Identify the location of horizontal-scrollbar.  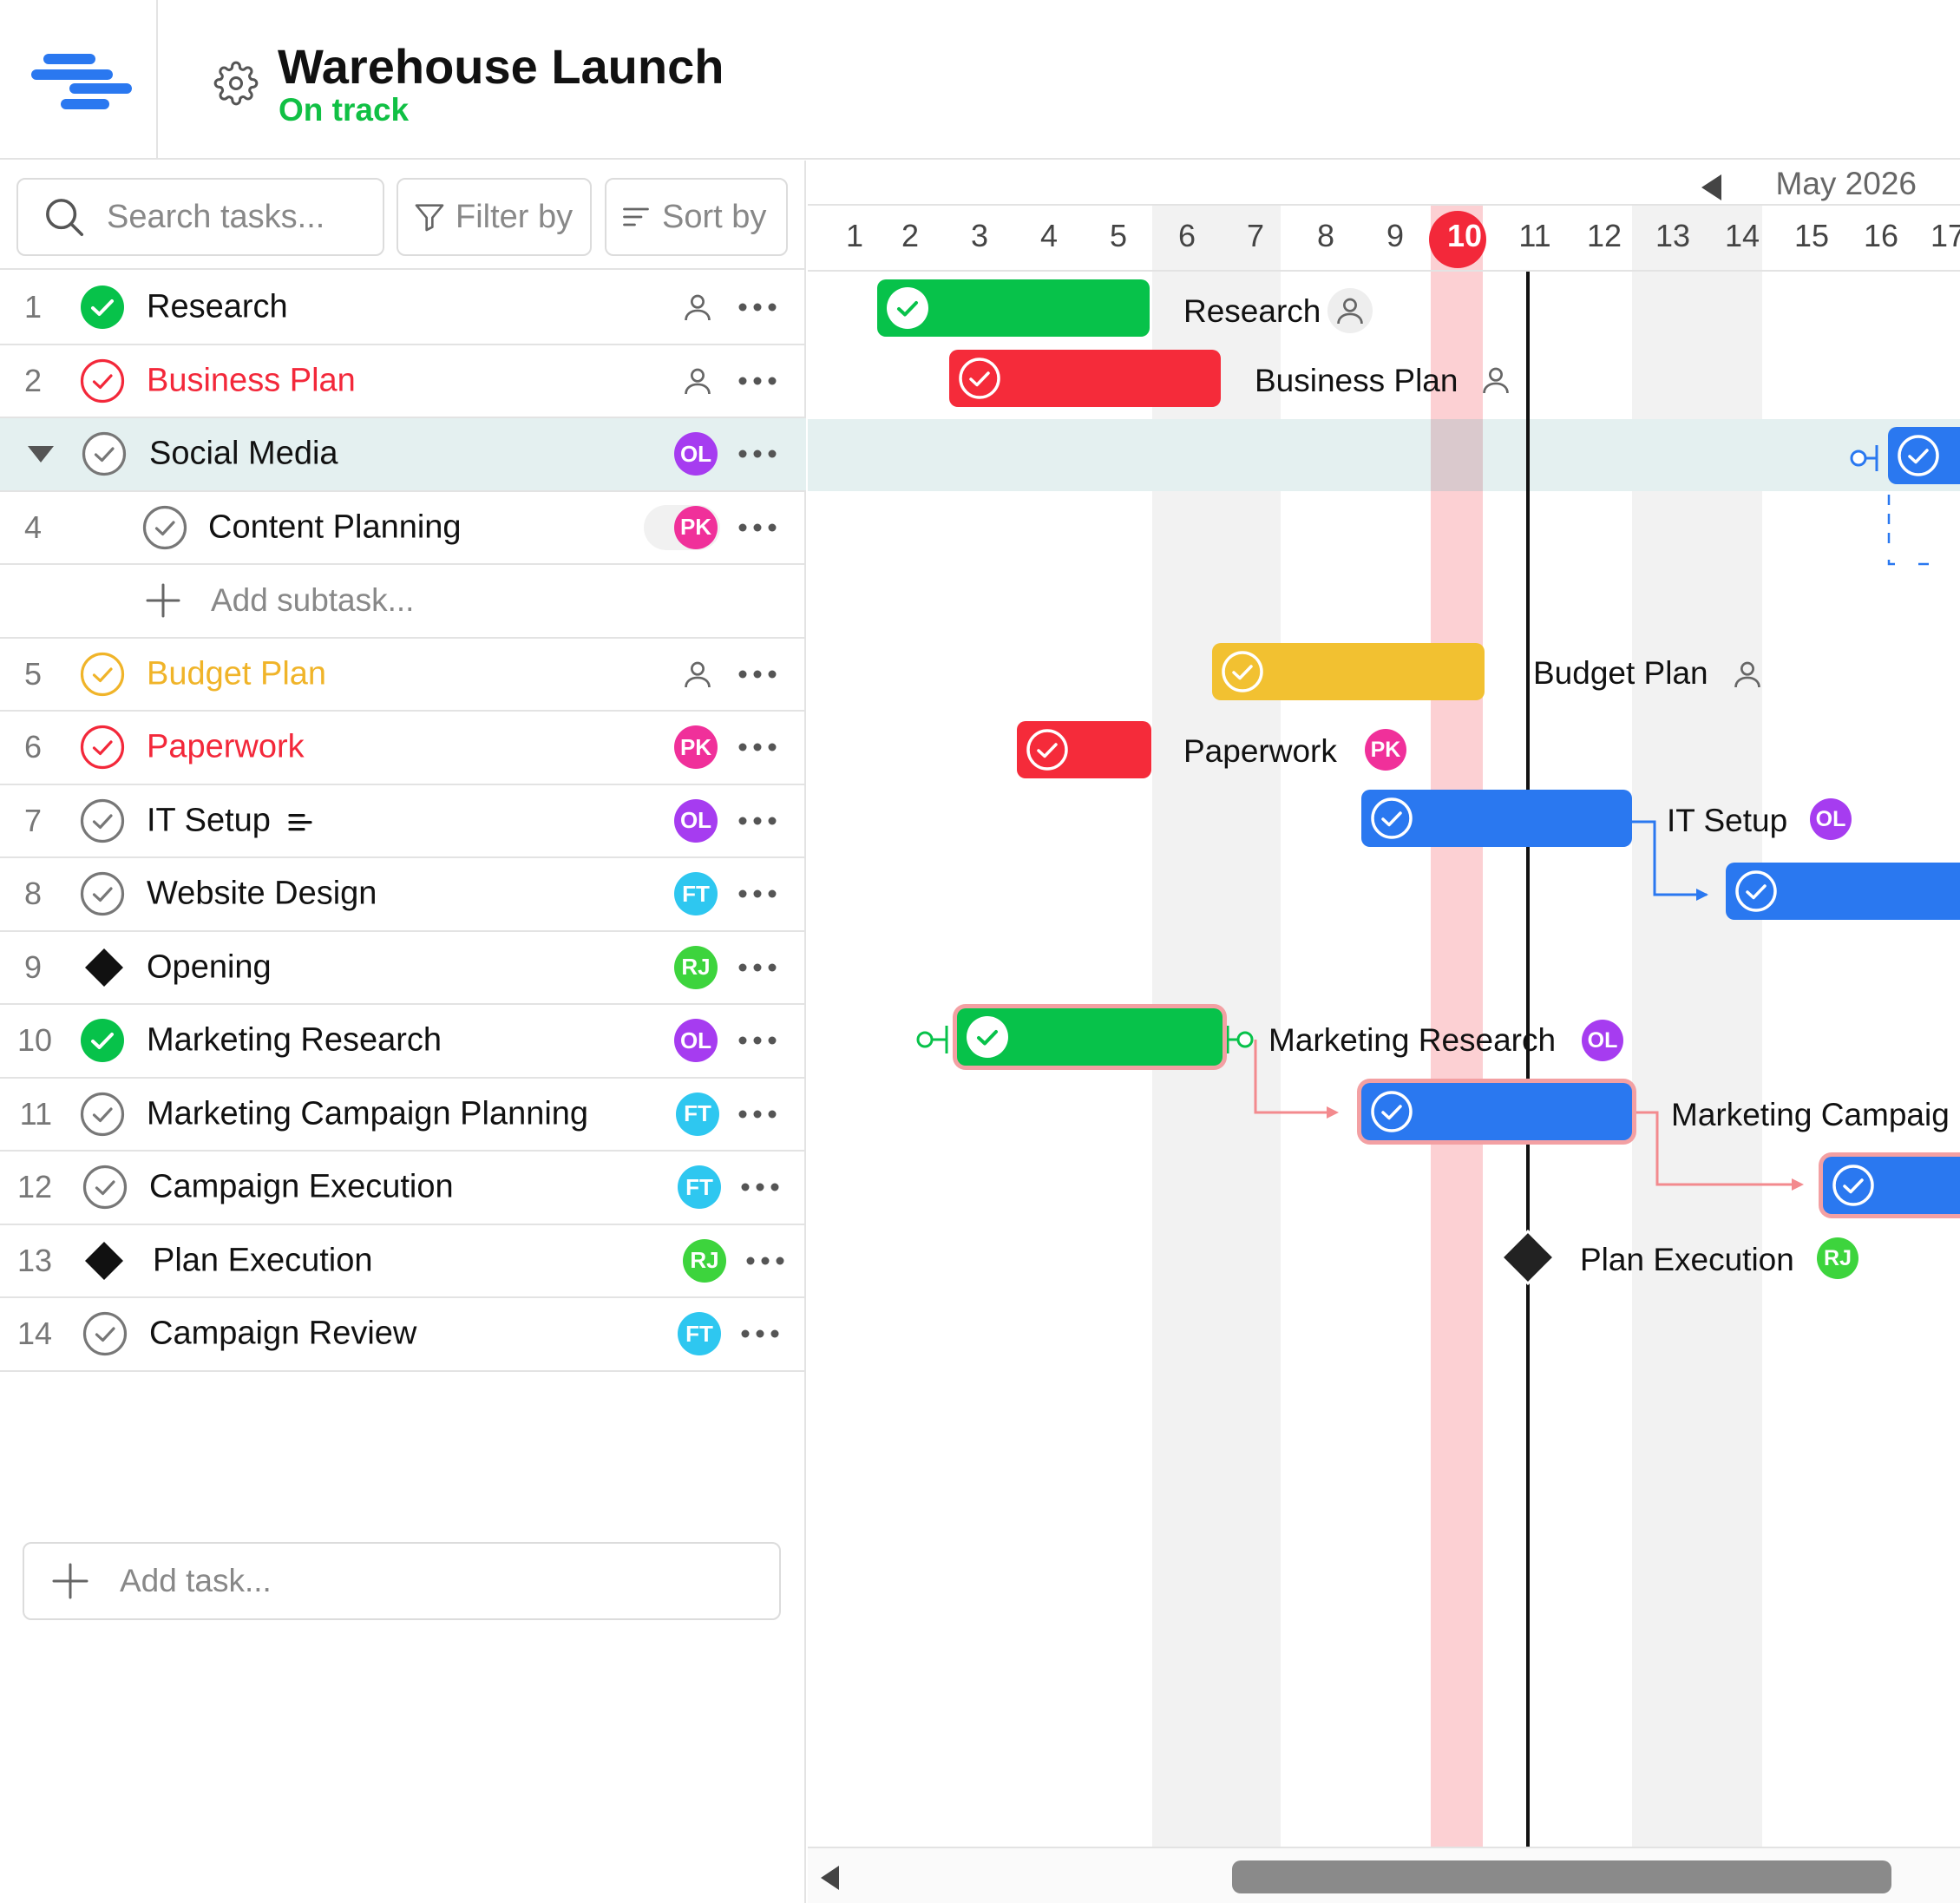
(1384, 1875).